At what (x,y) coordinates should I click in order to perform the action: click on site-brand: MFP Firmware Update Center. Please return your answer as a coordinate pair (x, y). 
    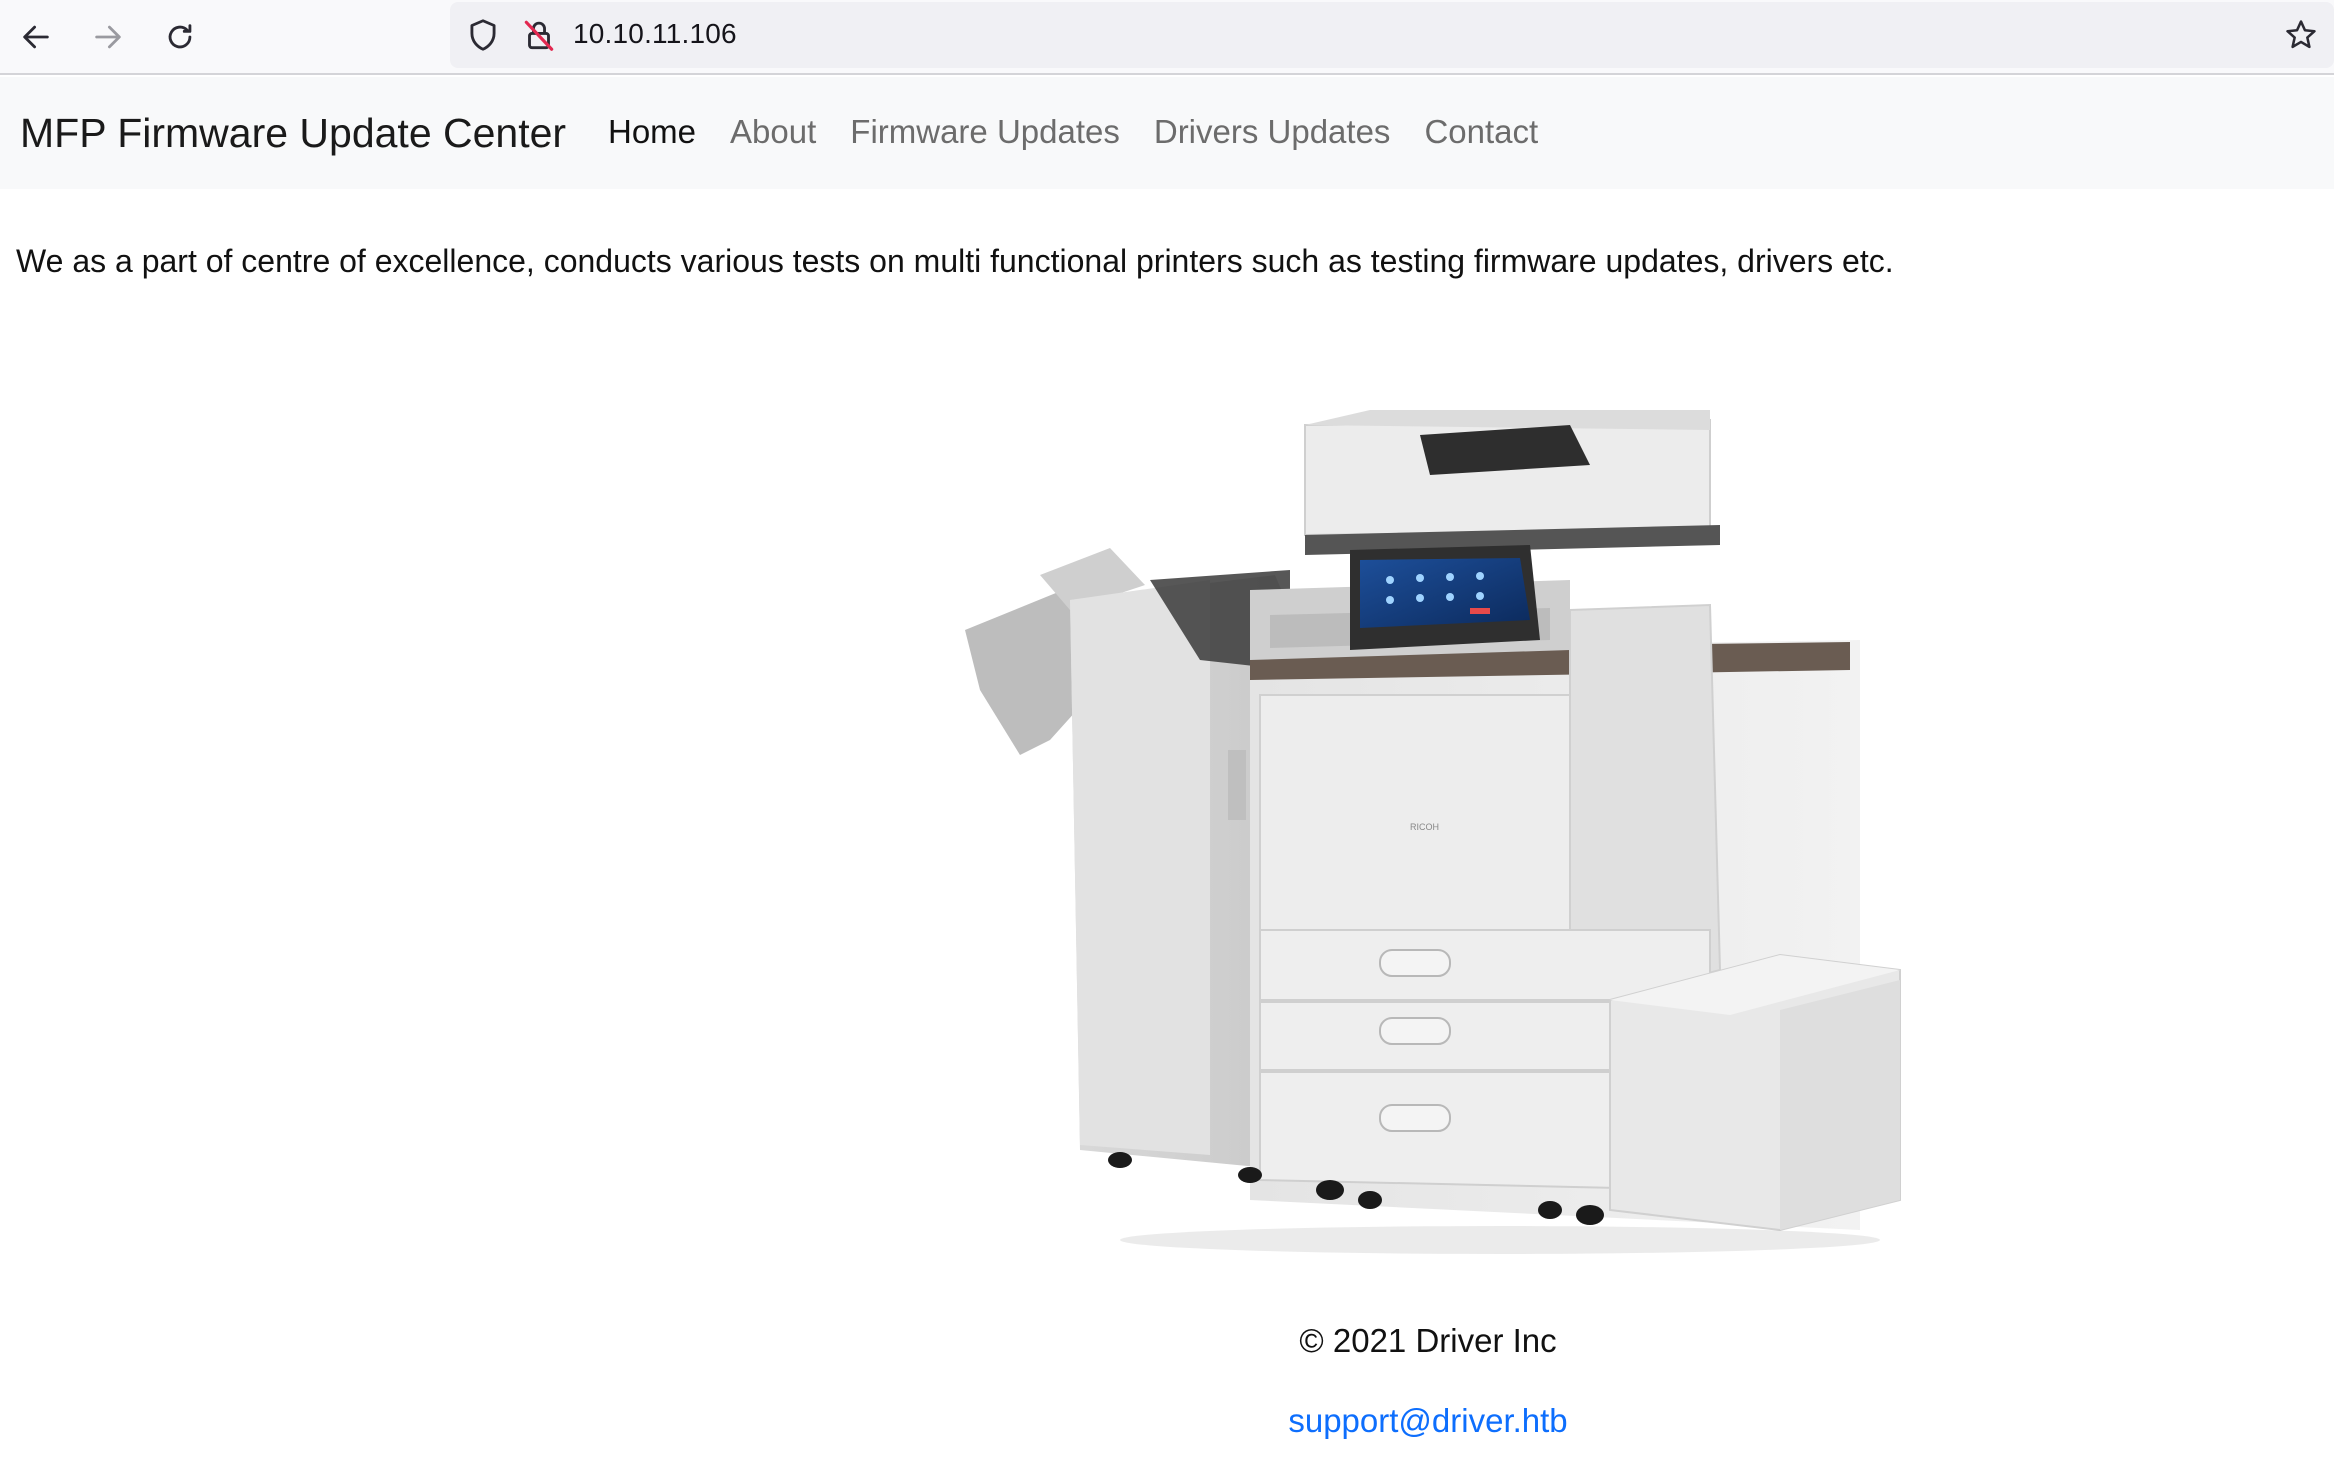
    Looking at the image, I should click on (293, 133).